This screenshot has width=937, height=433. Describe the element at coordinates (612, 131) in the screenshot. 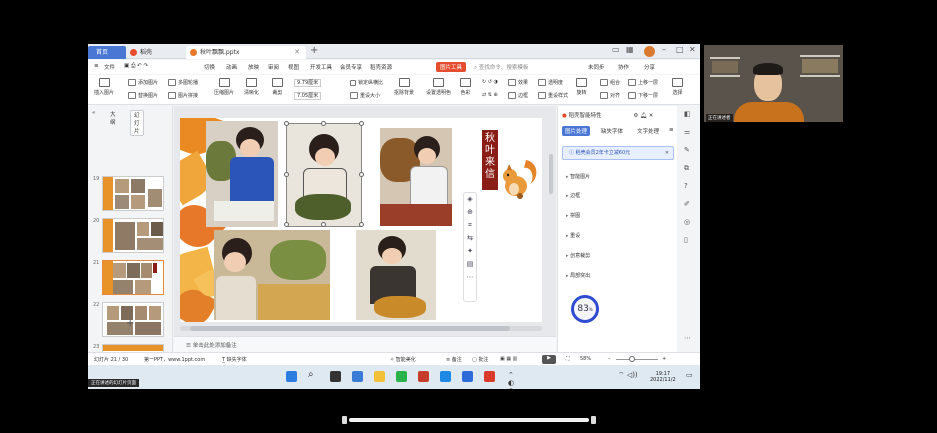

I see `tab-missing-font: 缺失字体` at that location.